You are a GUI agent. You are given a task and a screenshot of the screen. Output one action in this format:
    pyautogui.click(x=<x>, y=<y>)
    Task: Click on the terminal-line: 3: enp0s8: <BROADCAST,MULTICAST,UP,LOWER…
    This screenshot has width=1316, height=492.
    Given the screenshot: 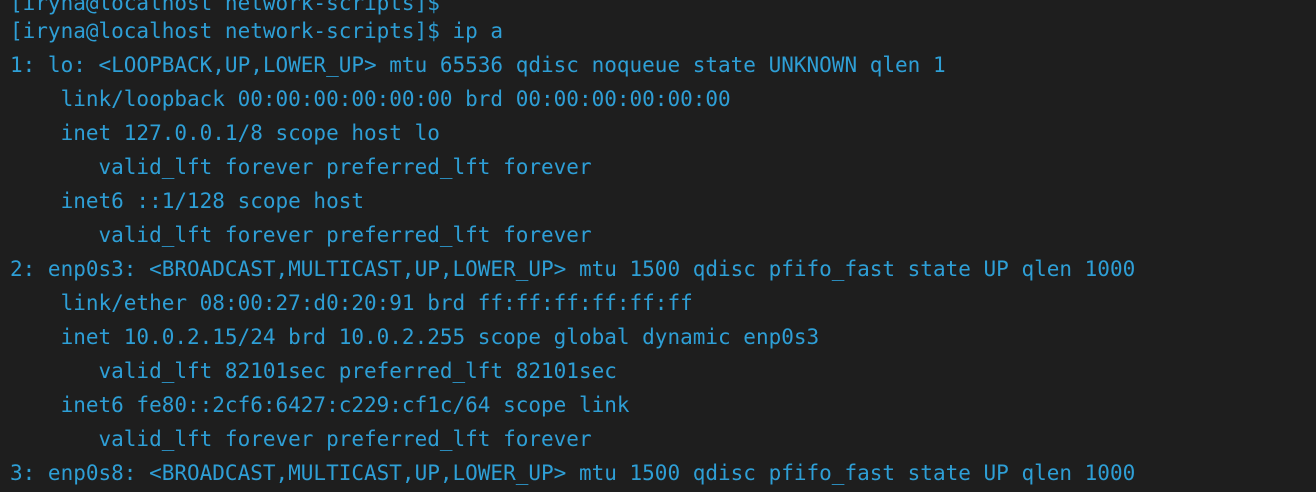 What is the action you would take?
    pyautogui.click(x=573, y=473)
    